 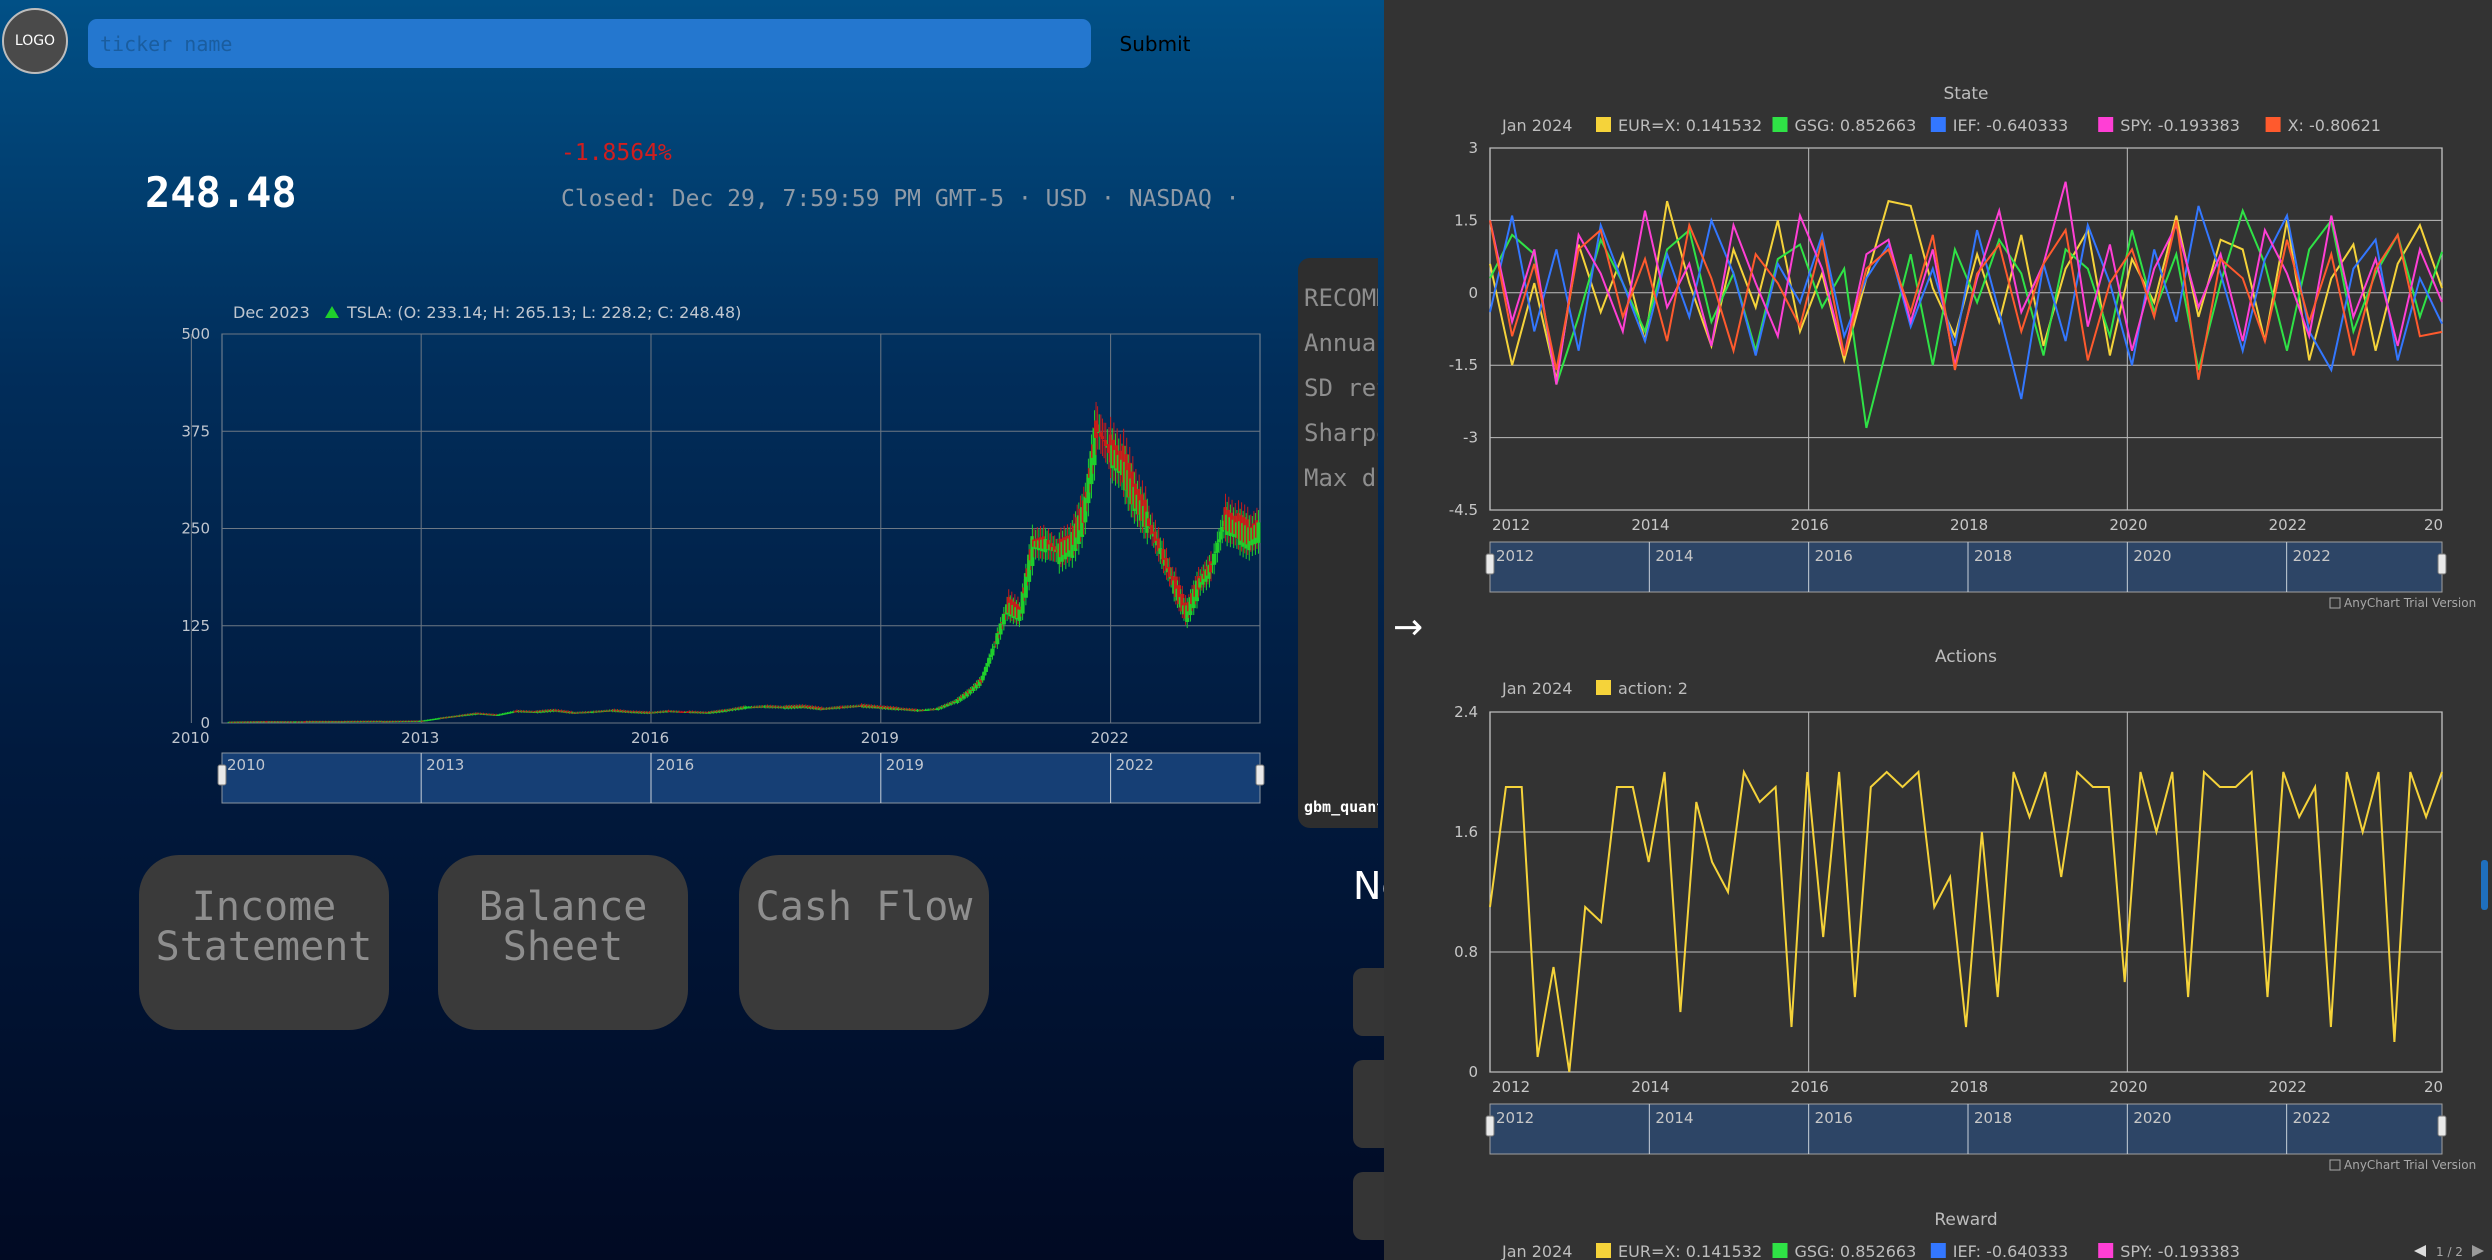 I want to click on legend-entry: IEF: -0.640333, so click(x=2010, y=125).